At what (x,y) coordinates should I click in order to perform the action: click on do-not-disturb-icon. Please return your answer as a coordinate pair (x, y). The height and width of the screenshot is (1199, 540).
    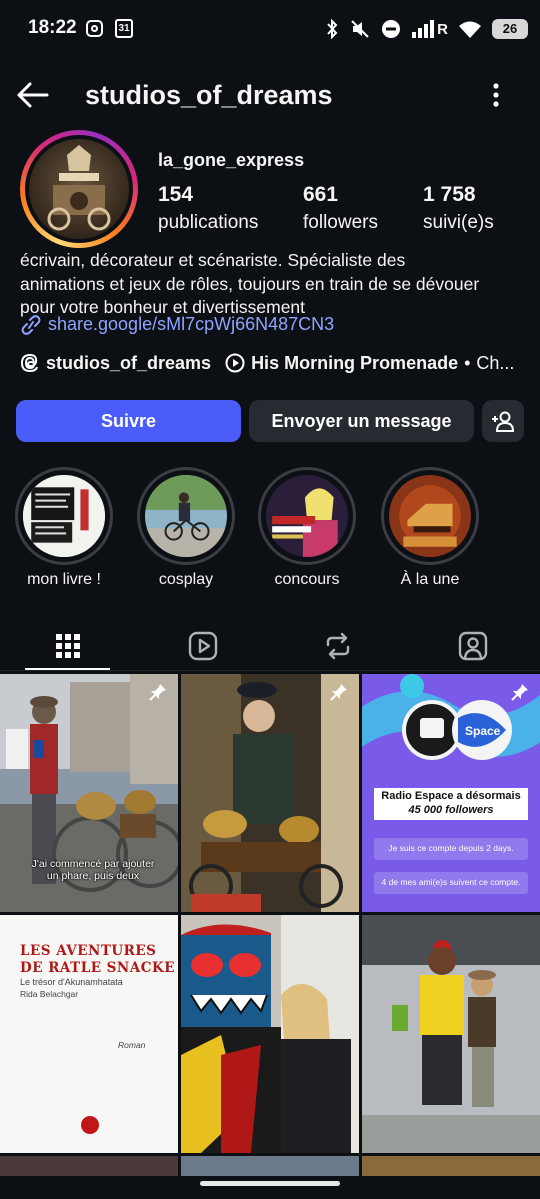
    Looking at the image, I should click on (391, 29).